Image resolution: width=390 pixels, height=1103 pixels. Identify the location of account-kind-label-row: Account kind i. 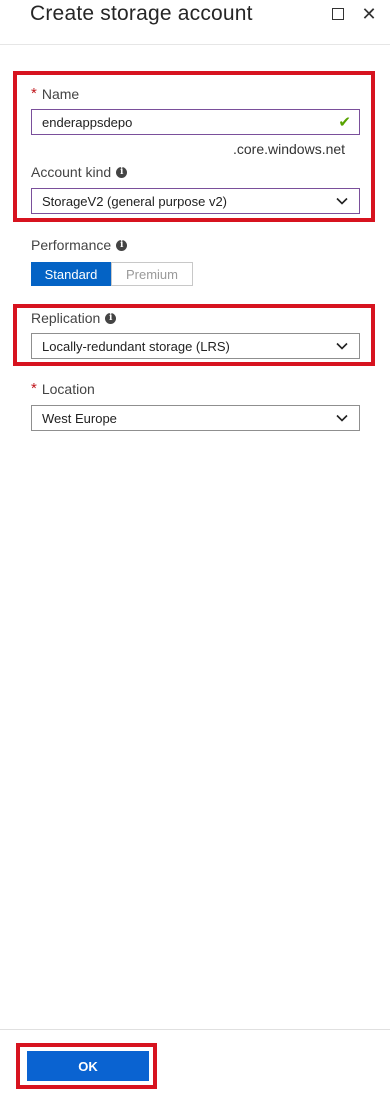
(79, 172).